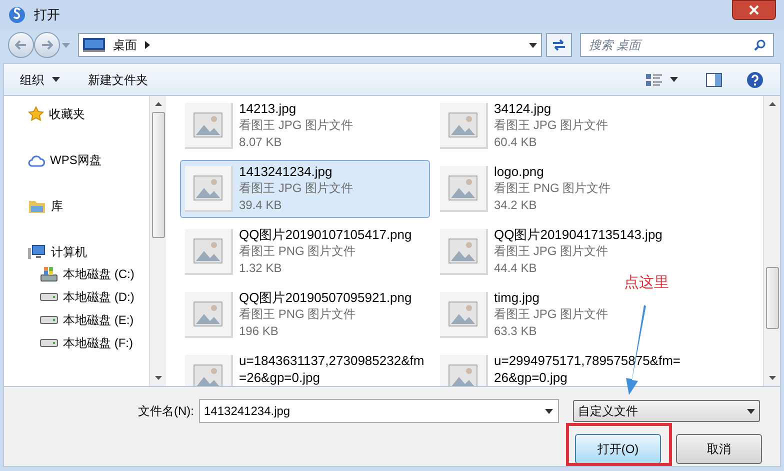 The width and height of the screenshot is (784, 471). Describe the element at coordinates (47, 15) in the screenshot. I see `window-title: 打开` at that location.